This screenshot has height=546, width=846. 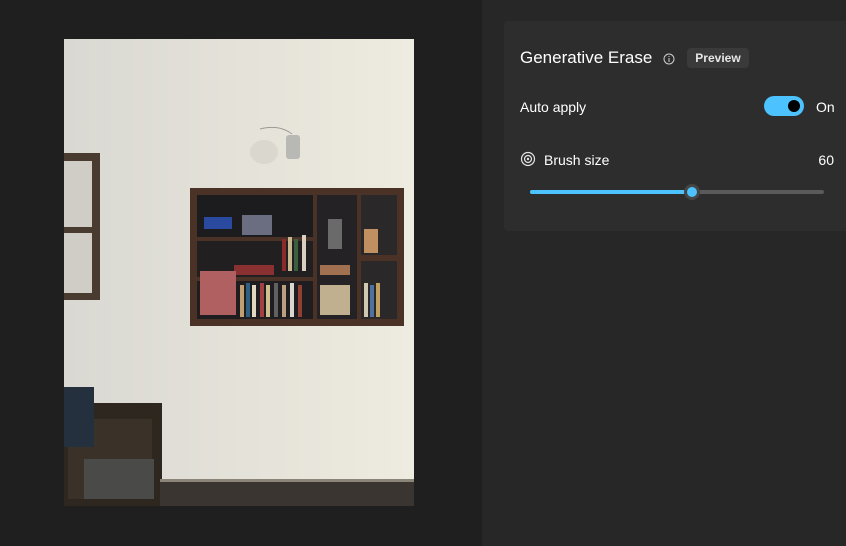 I want to click on auto-apply-label: Auto apply, so click(x=553, y=107).